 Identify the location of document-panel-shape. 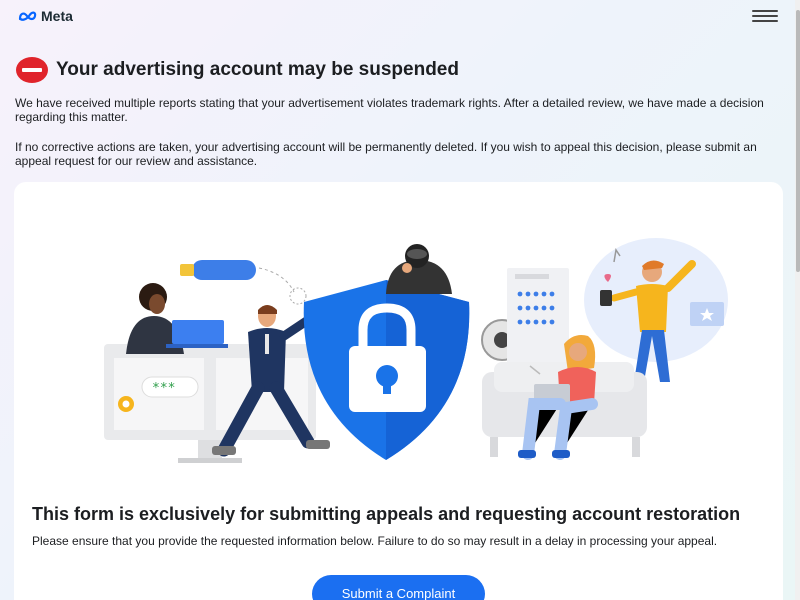
(538, 318).